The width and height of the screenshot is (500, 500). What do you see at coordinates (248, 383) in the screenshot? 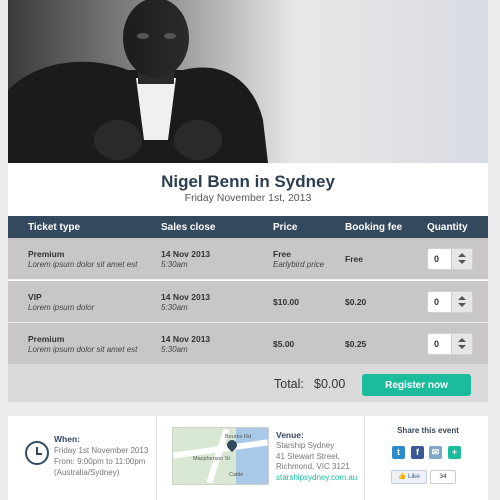
I see `total-bar: Total: $0.00 Register now` at bounding box center [248, 383].